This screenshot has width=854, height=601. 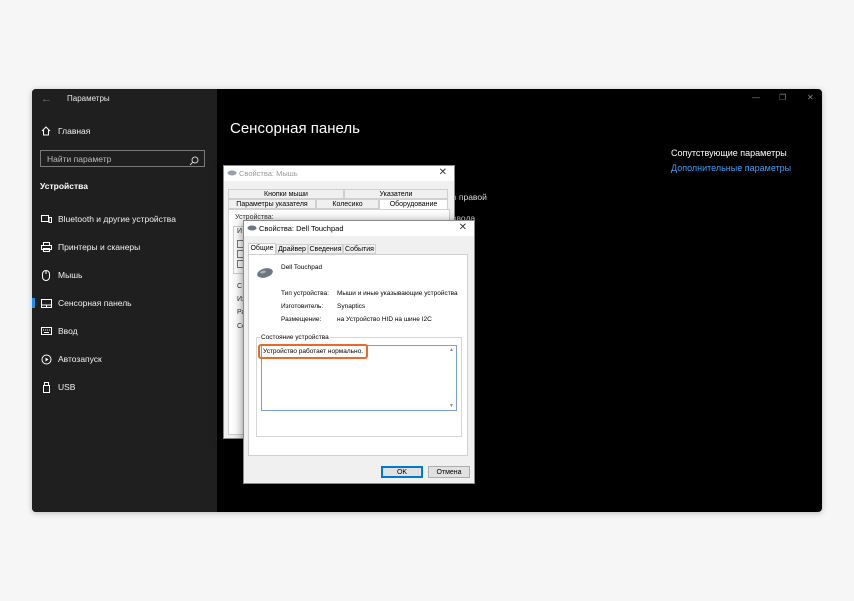 I want to click on scroll-down-icon: ▼, so click(x=451, y=406).